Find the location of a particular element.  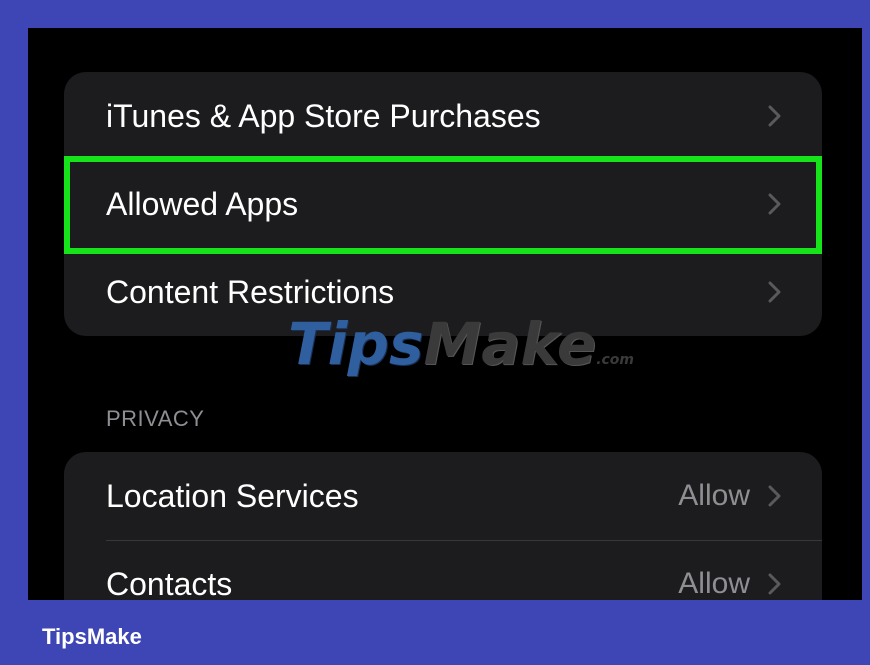

itunes-app-store-purchases-row: iTunes & App Store Purchases is located at coordinates (443, 116).